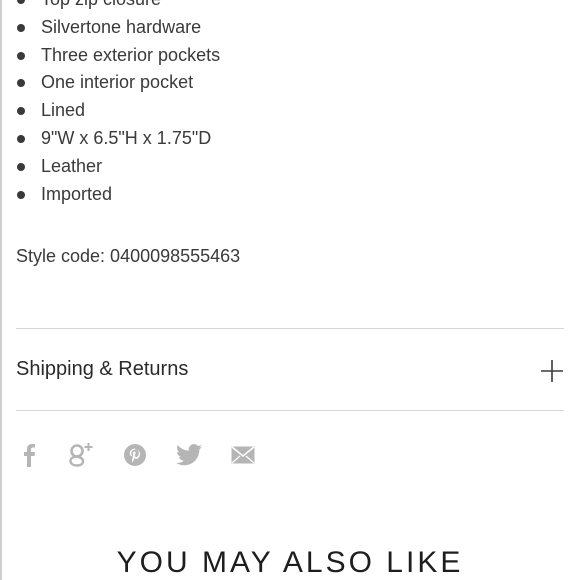  I want to click on list-item: Top zip closure, so click(286, 7).